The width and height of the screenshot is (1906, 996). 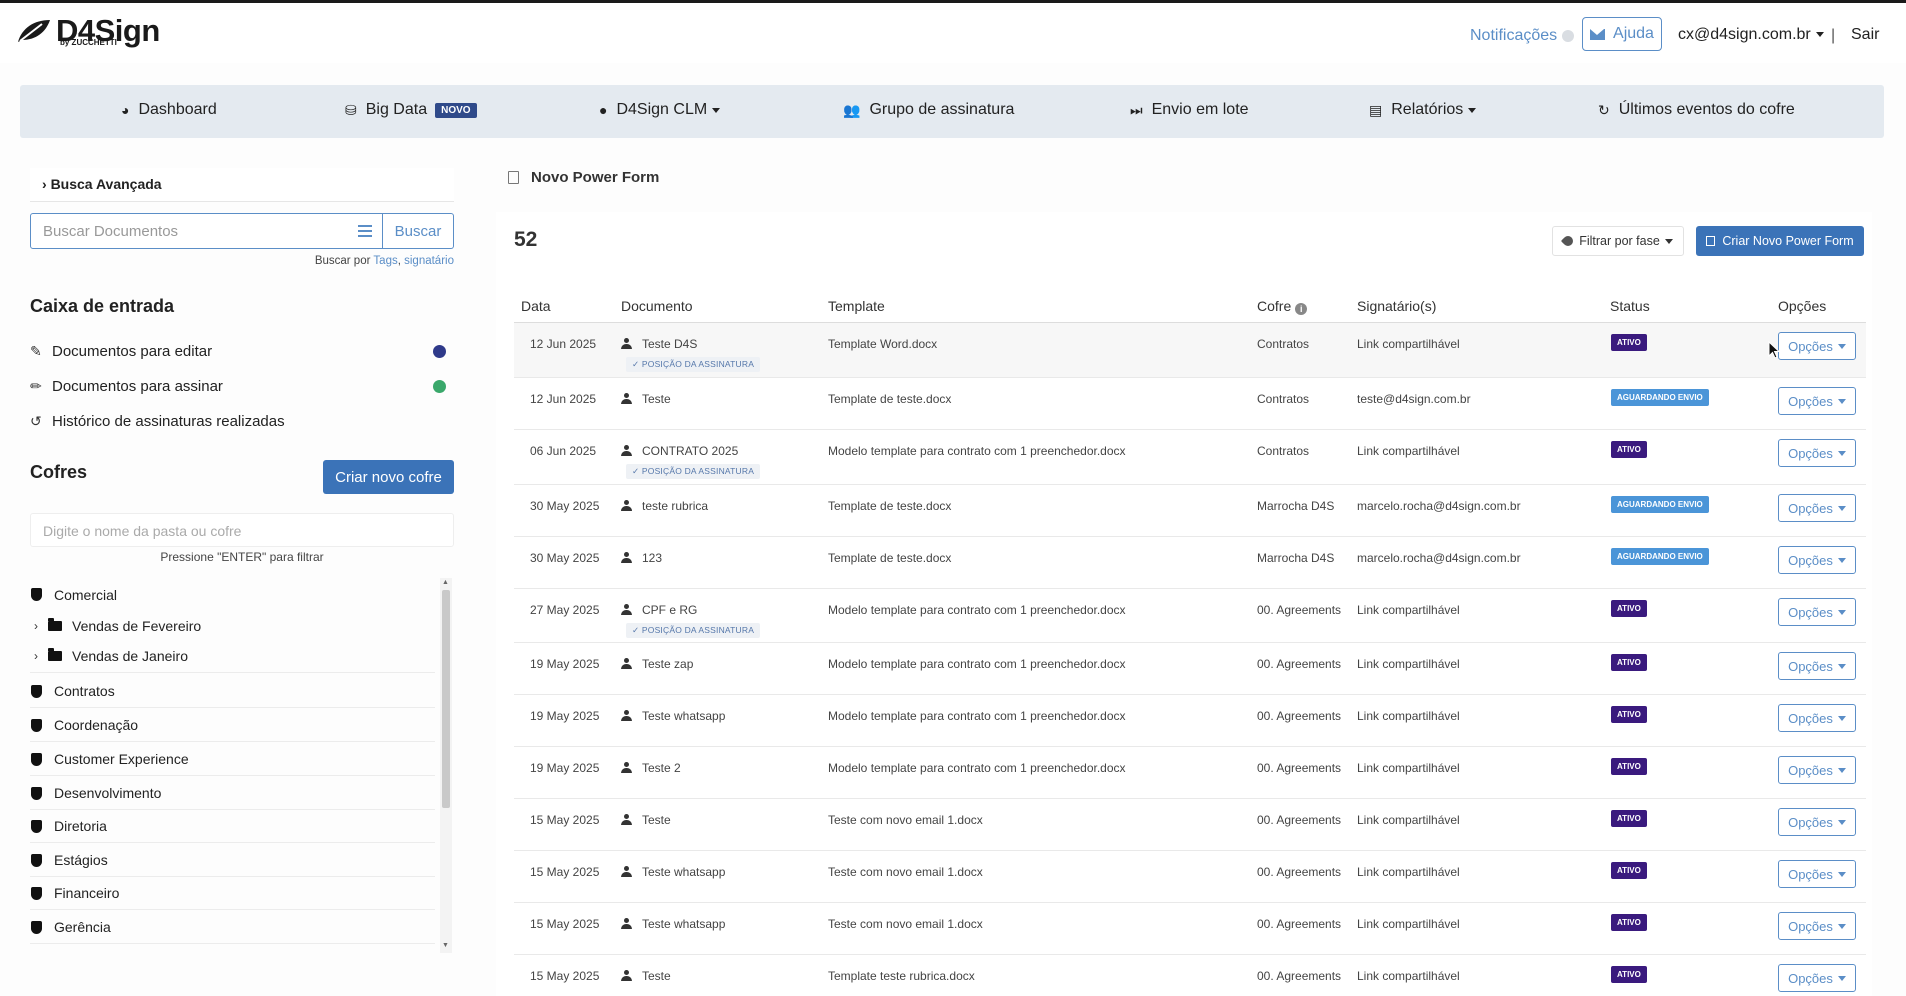 What do you see at coordinates (659, 610) in the screenshot?
I see `cell-document: CPF e RG` at bounding box center [659, 610].